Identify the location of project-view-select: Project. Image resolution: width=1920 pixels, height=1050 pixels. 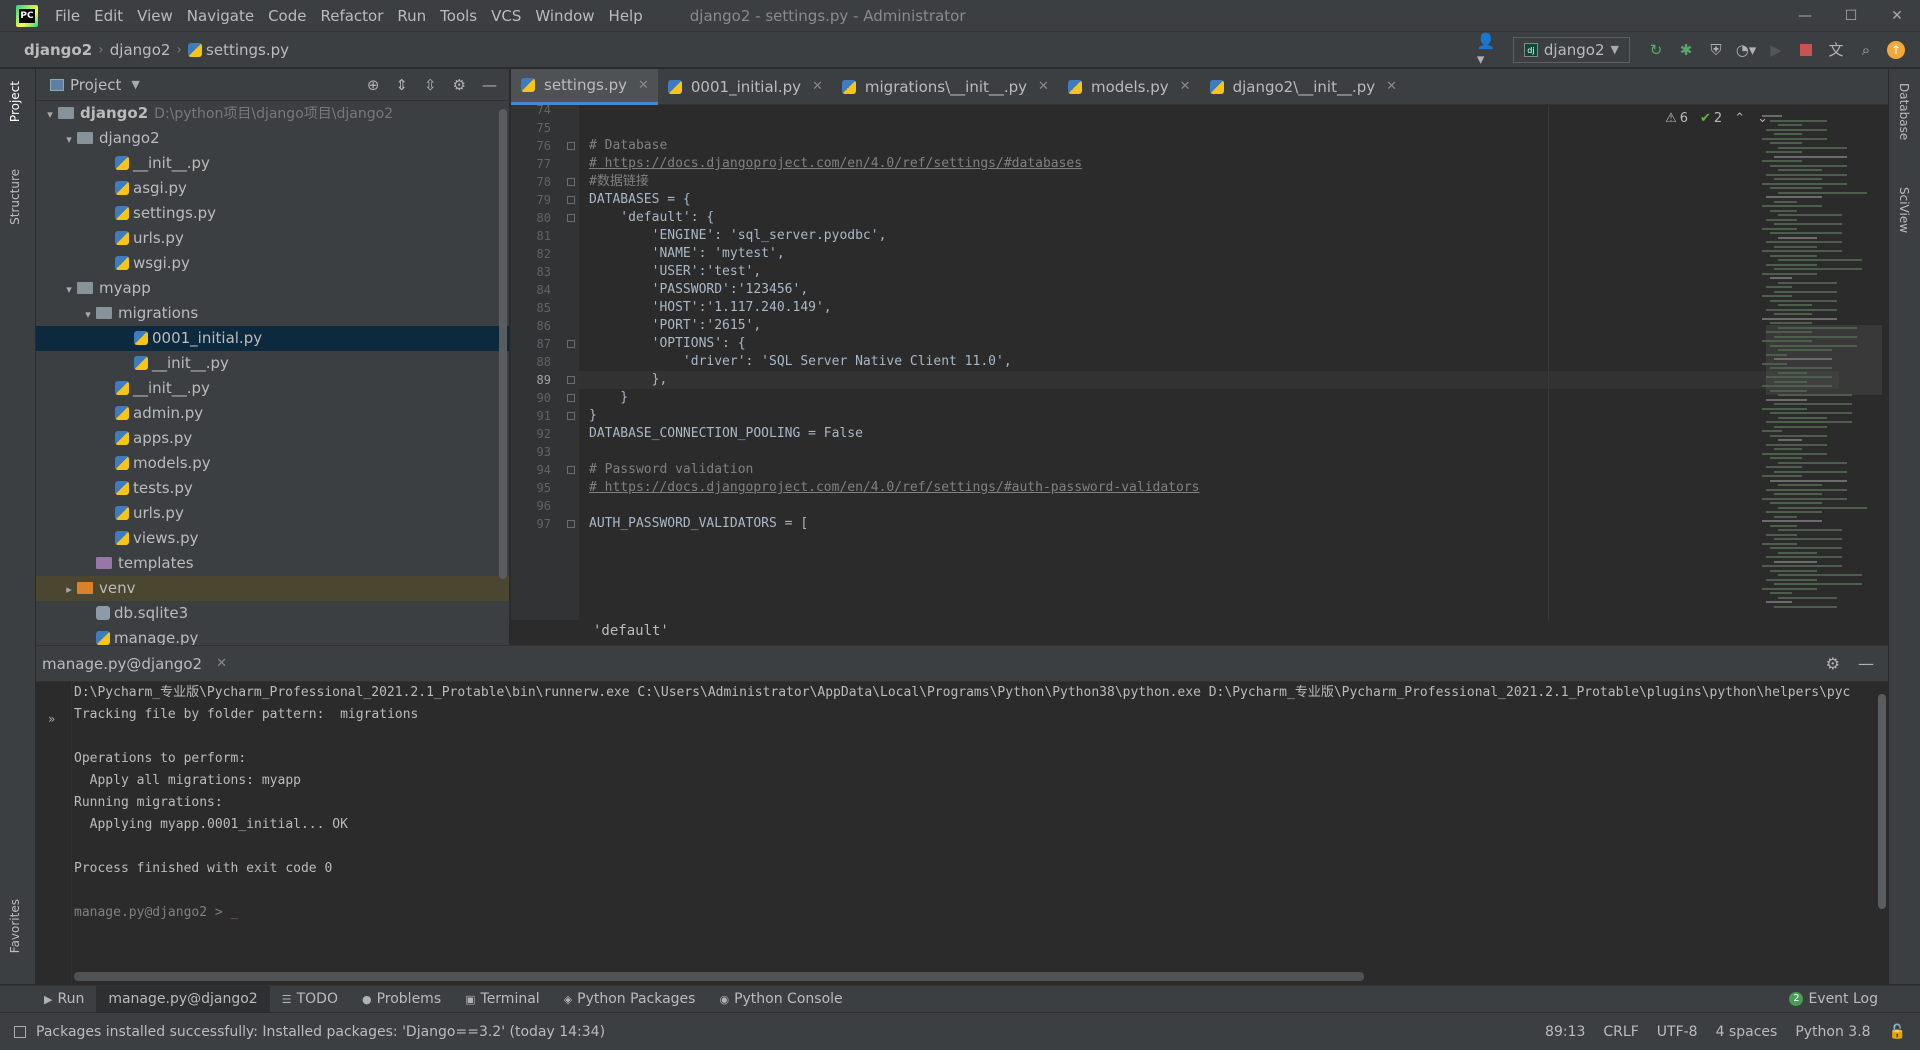
(95, 85).